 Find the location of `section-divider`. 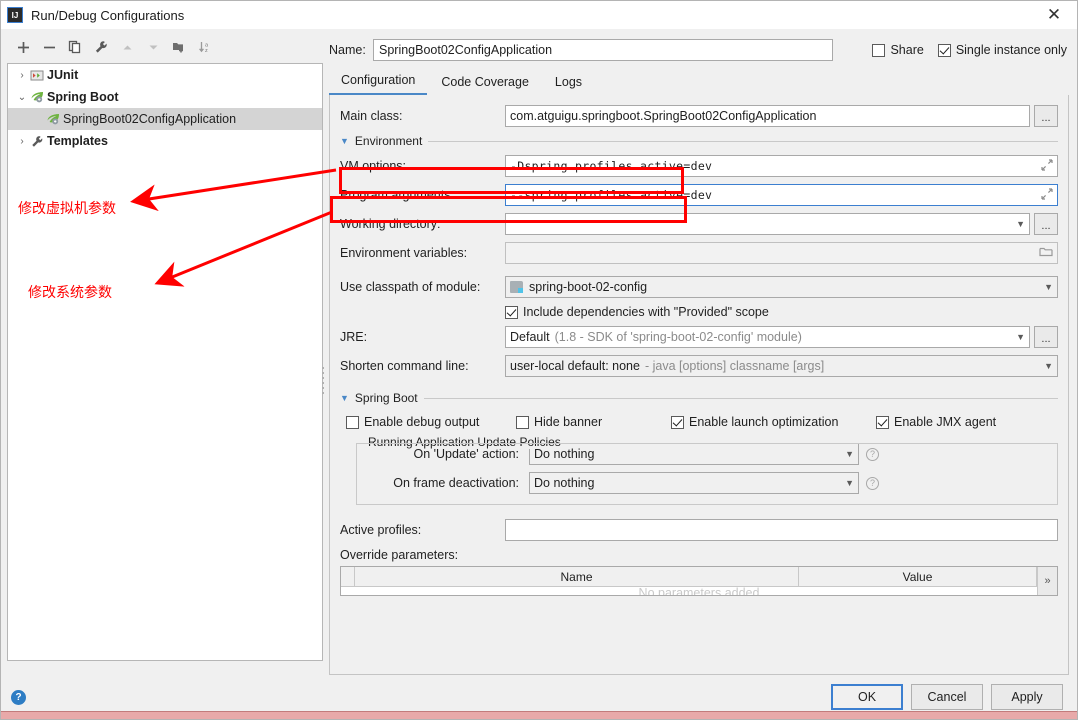

section-divider is located at coordinates (743, 141).